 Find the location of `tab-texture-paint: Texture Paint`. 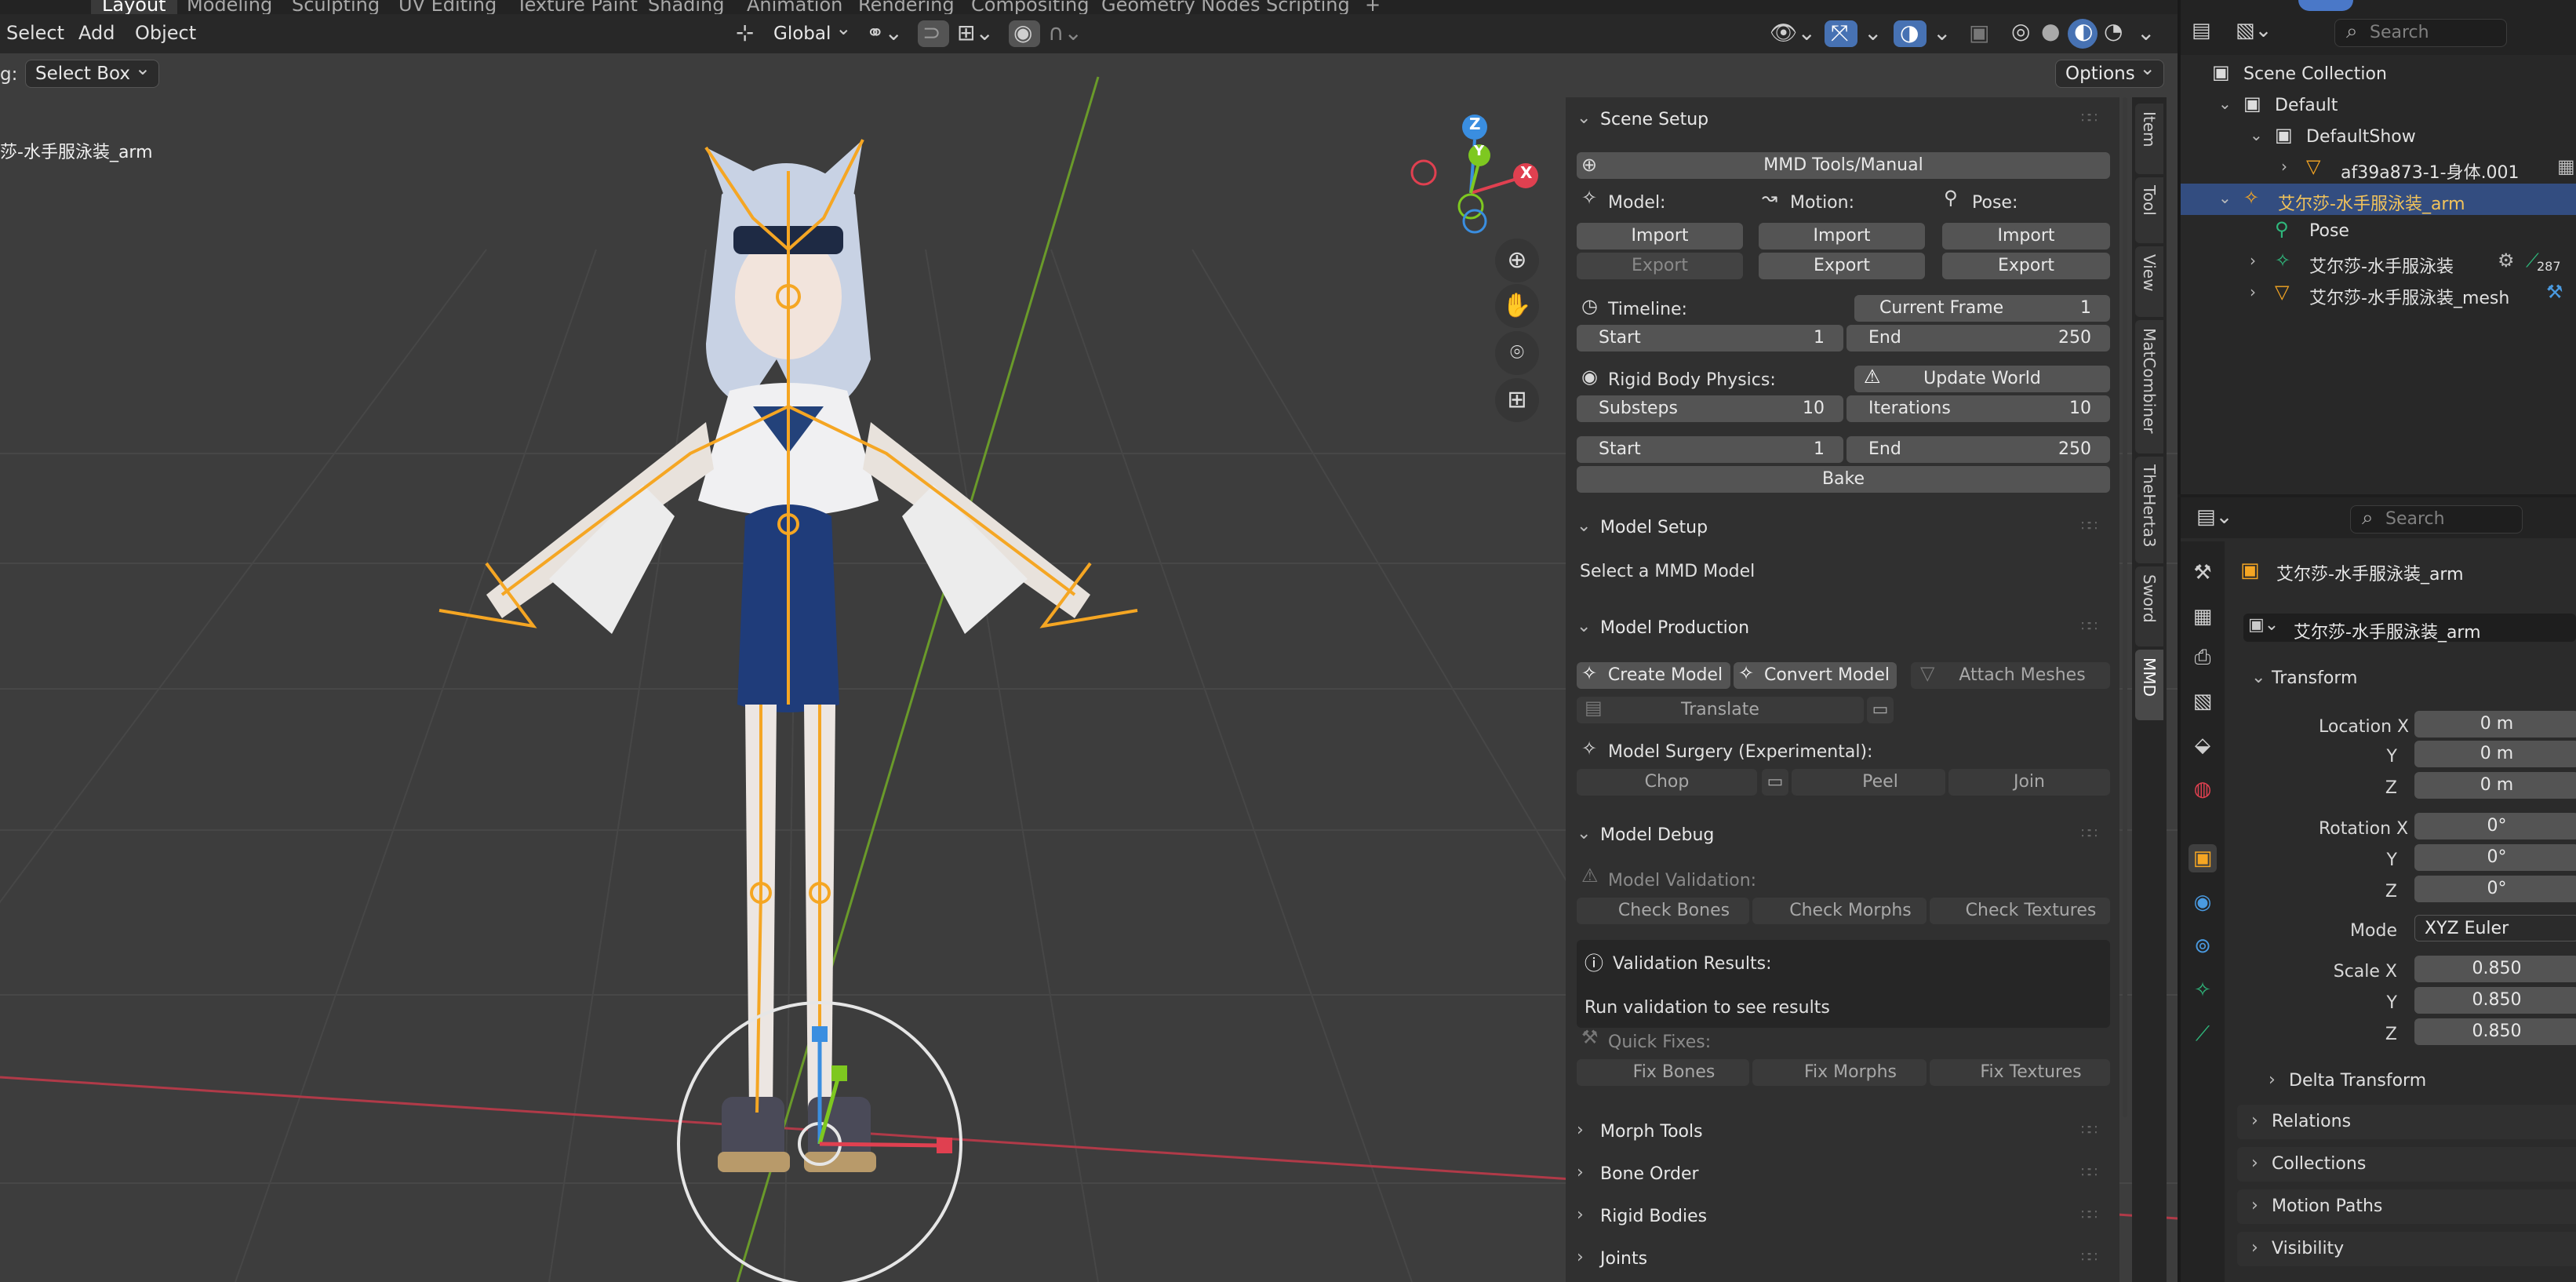

tab-texture-paint: Texture Paint is located at coordinates (577, 7).